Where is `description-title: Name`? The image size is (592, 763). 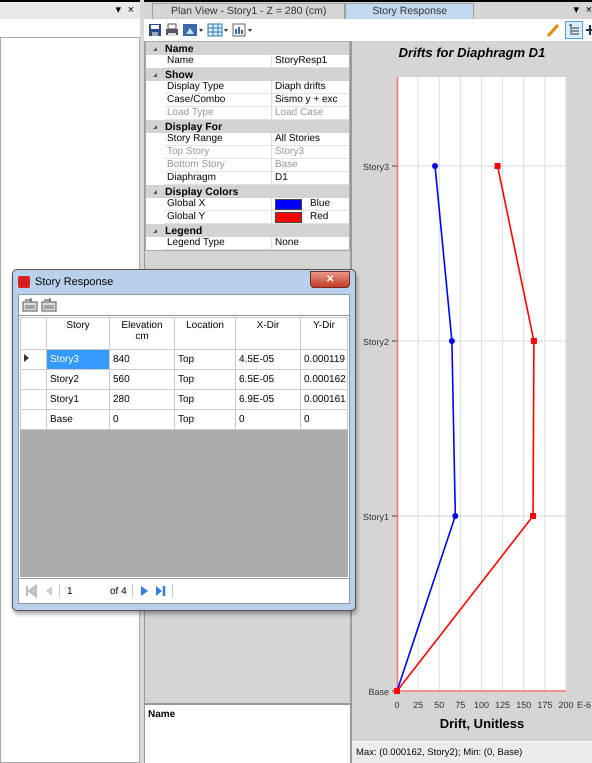
description-title: Name is located at coordinates (162, 714).